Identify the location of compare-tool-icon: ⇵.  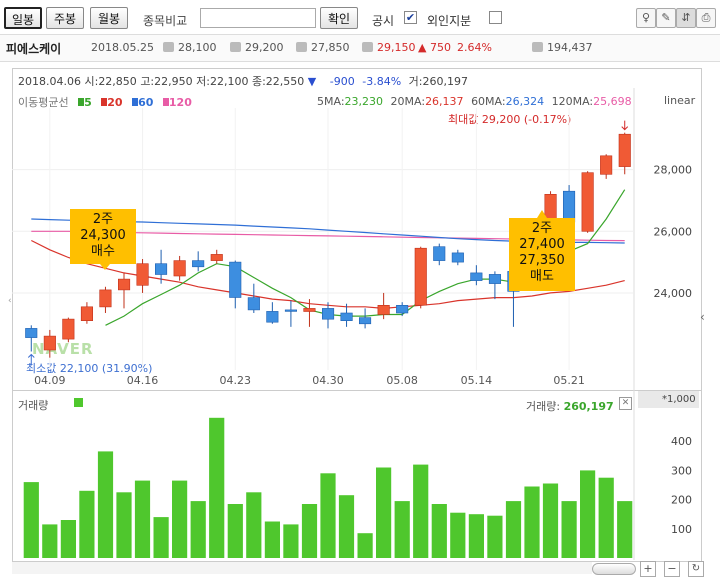
(686, 18).